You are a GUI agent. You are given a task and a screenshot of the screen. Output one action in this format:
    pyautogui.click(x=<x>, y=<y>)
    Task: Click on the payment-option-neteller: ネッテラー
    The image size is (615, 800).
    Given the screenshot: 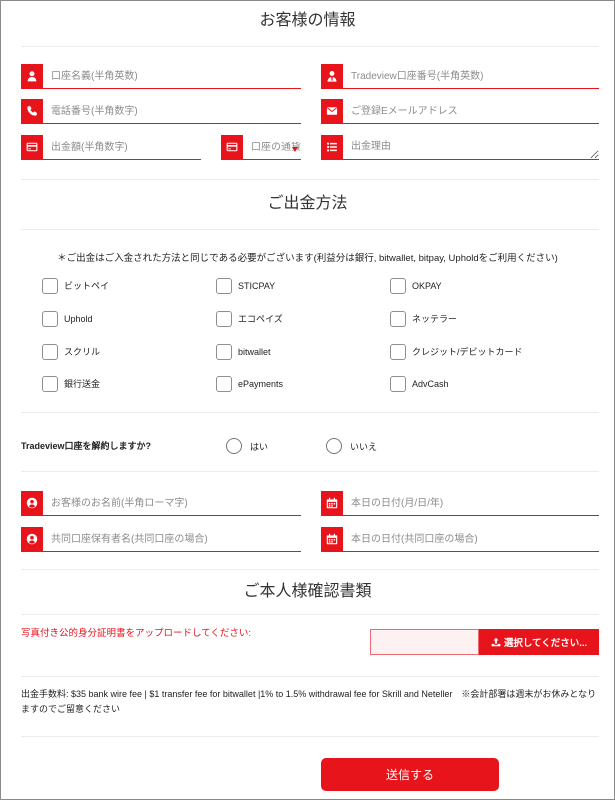 What is the action you would take?
    pyautogui.click(x=423, y=319)
    